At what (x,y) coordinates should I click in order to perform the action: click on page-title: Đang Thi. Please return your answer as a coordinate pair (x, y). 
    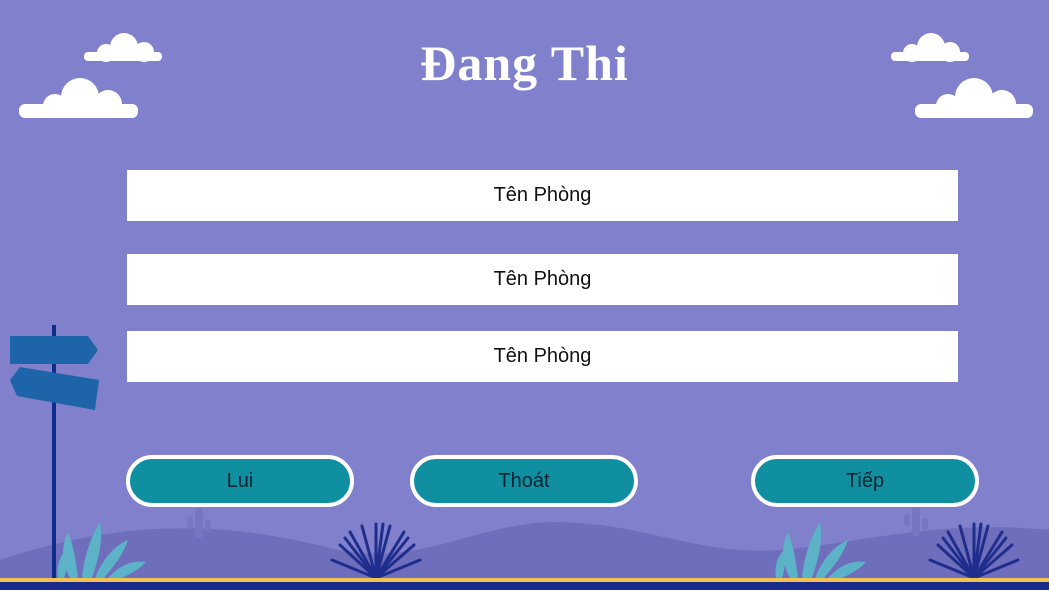
    Looking at the image, I should click on (524, 63).